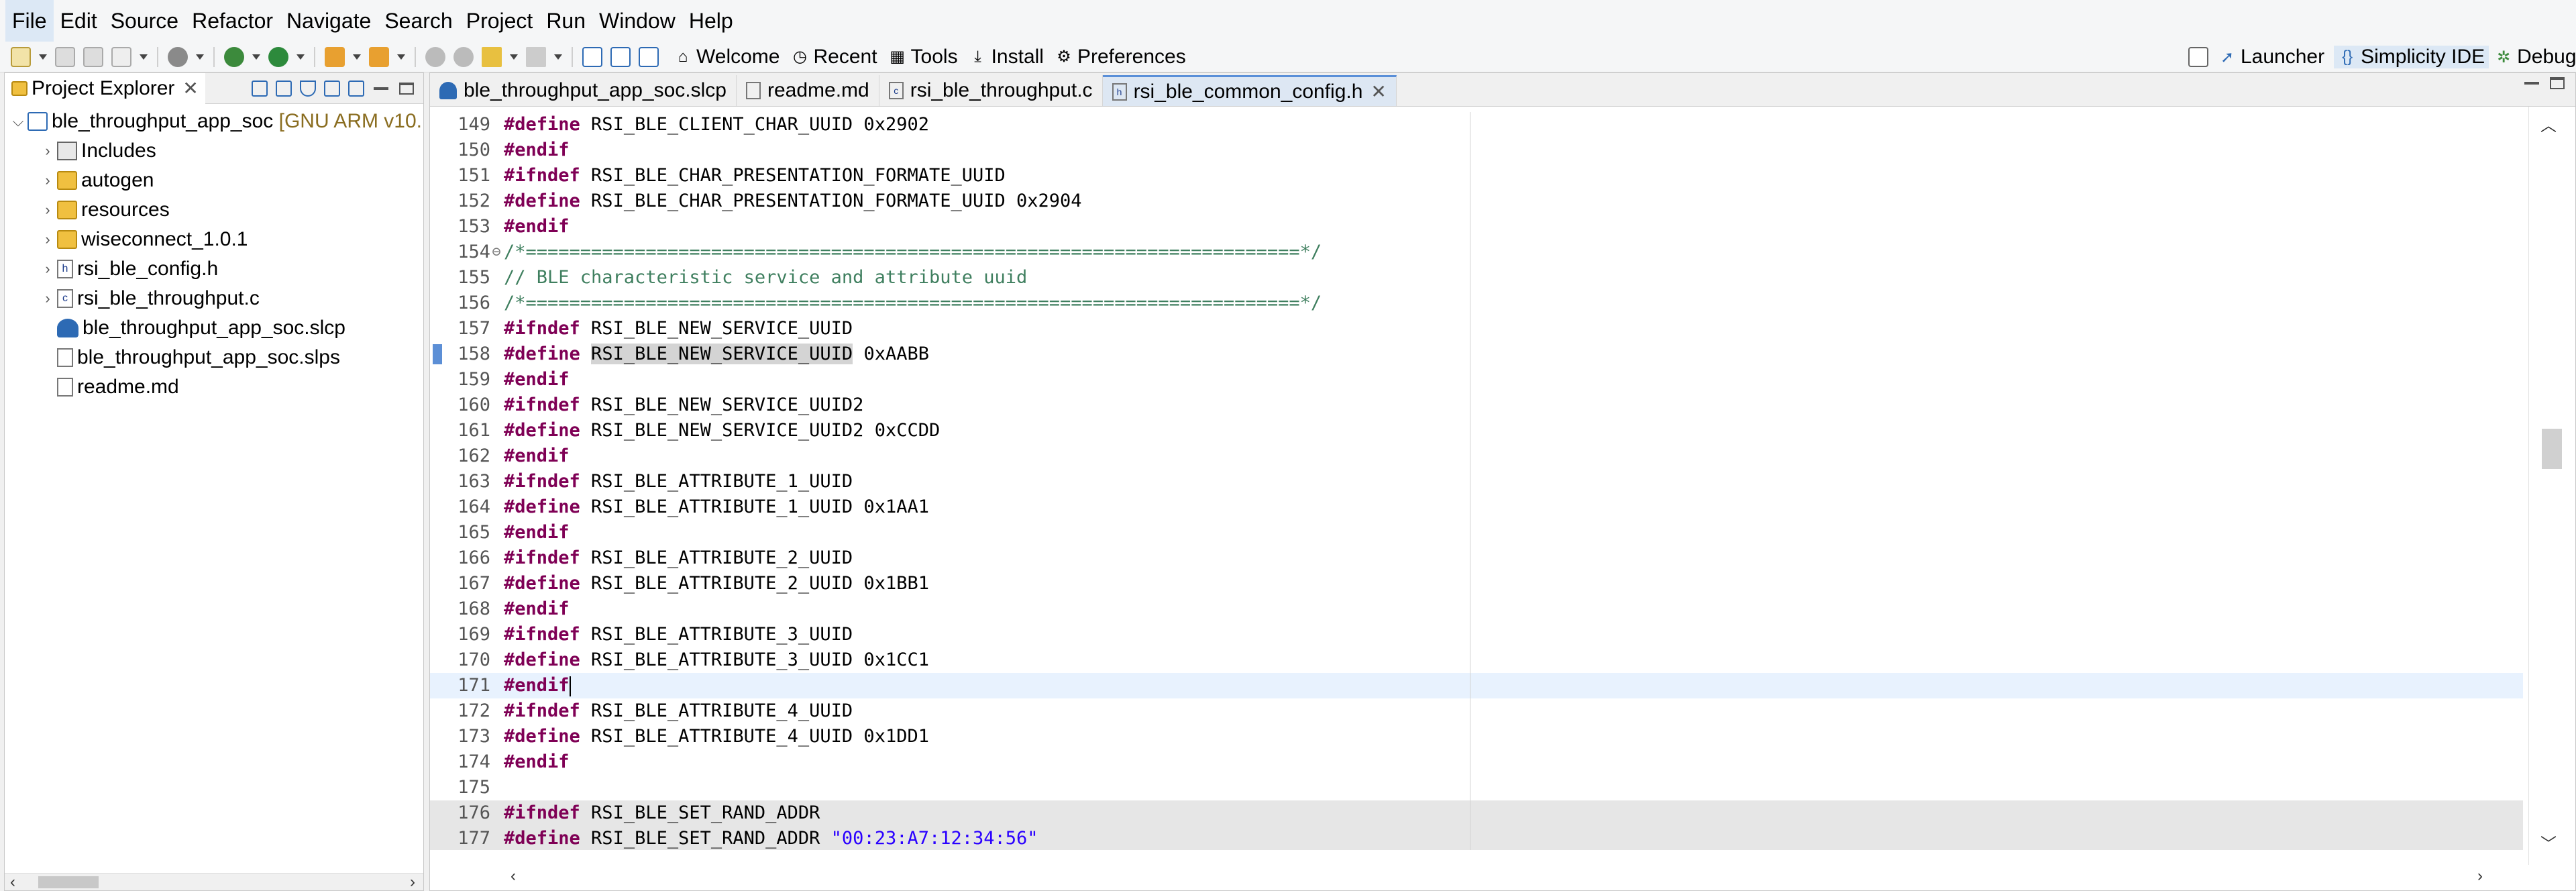 The image size is (2576, 891). What do you see at coordinates (2548, 124) in the screenshot?
I see `chevron-up-icon: ︿` at bounding box center [2548, 124].